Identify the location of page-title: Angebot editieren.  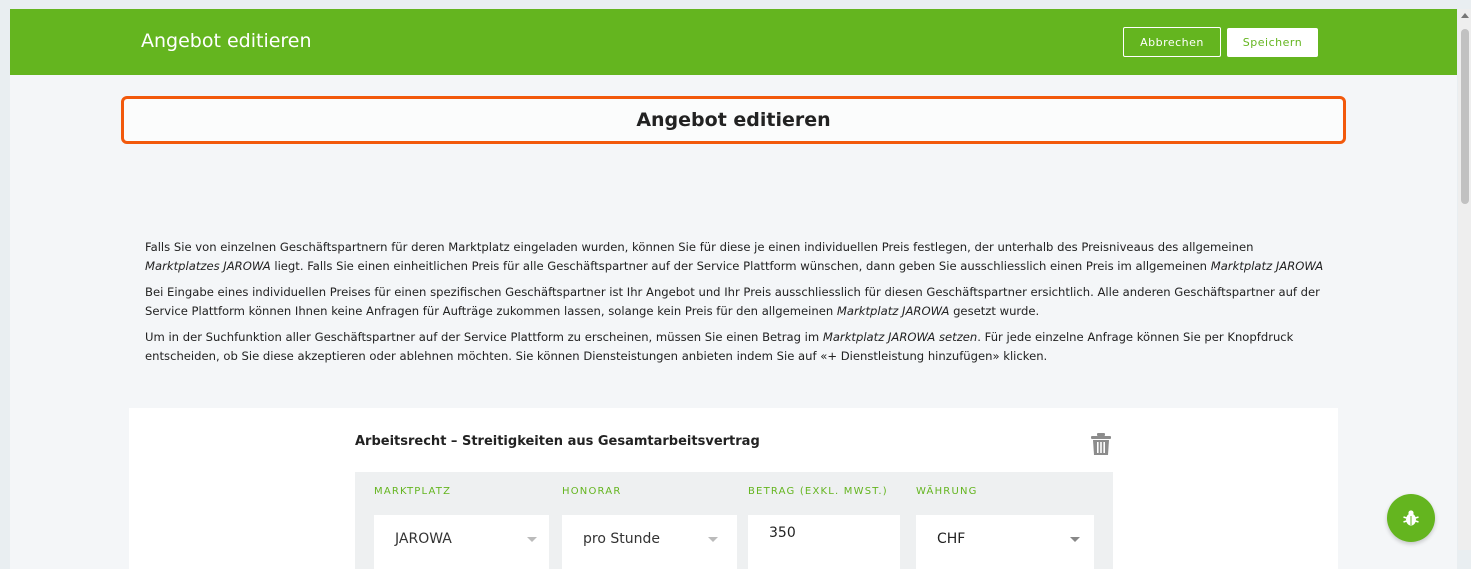
(226, 41).